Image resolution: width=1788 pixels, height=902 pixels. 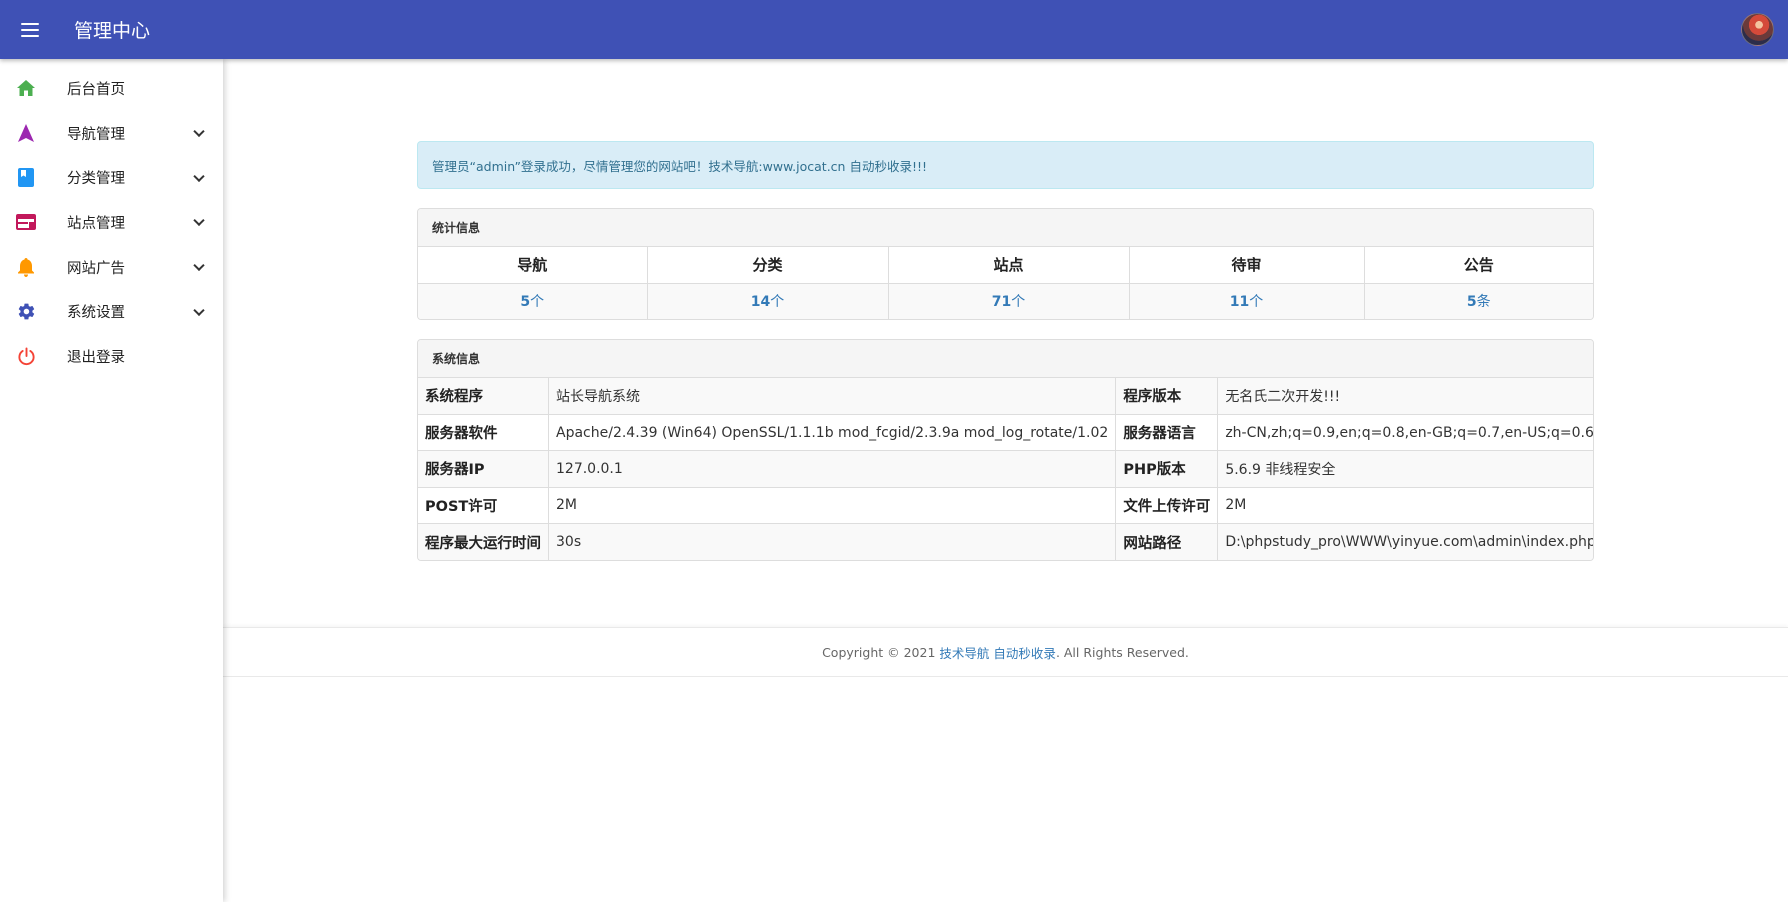 I want to click on user-avatar, so click(x=1757, y=29).